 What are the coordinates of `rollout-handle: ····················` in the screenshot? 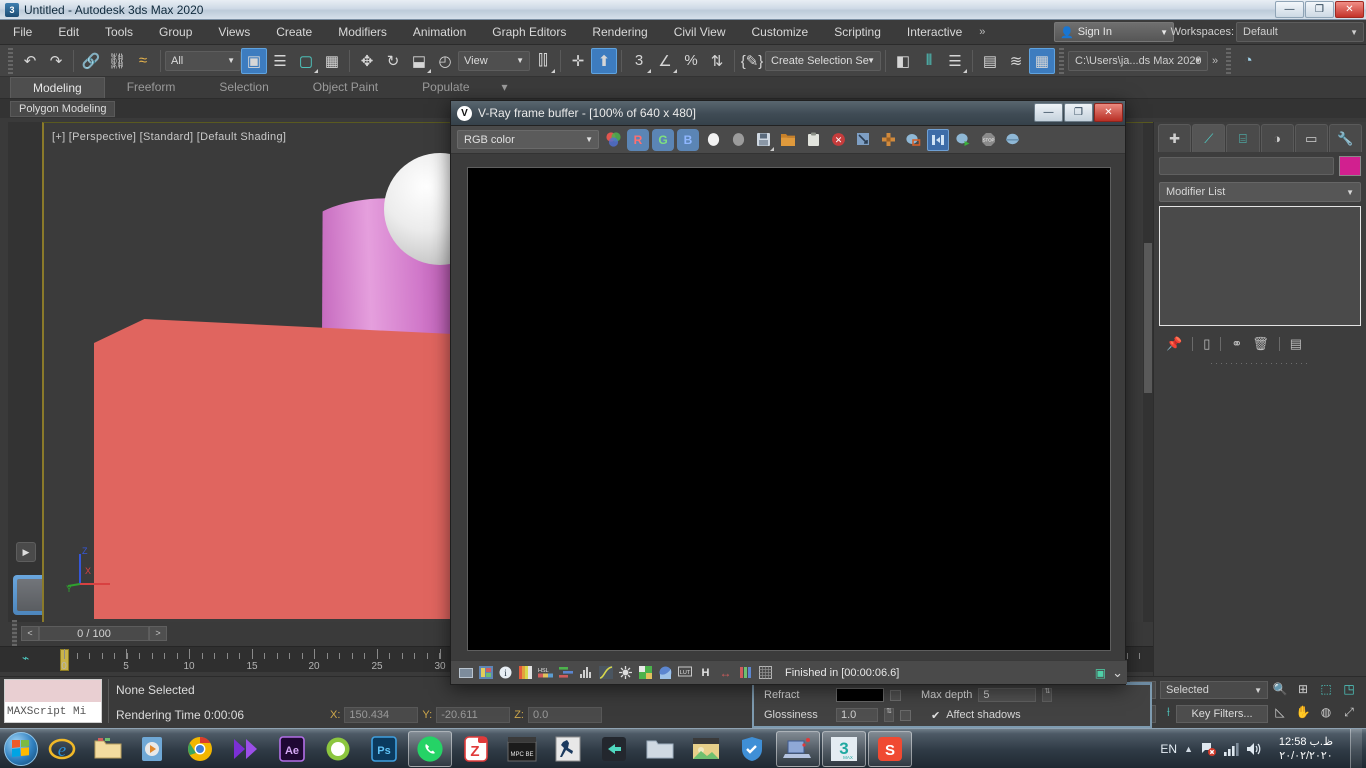 It's located at (1260, 363).